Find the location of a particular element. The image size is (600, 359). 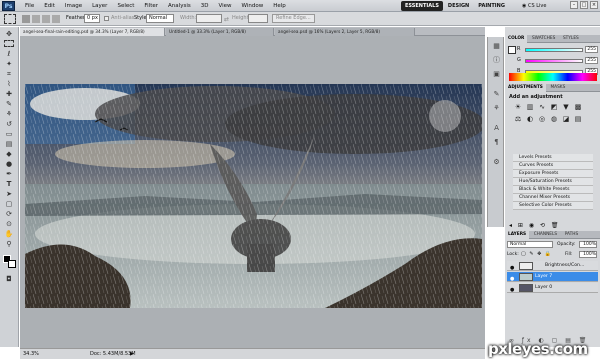

shape-tool-icon: ▢ is located at coordinates (9, 204).